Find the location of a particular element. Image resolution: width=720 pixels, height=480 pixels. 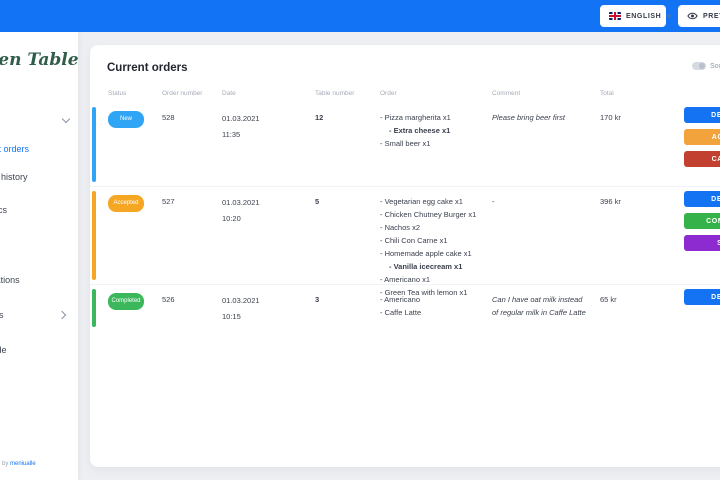

sidebar-item-translations: Translations is located at coordinates (39, 280).